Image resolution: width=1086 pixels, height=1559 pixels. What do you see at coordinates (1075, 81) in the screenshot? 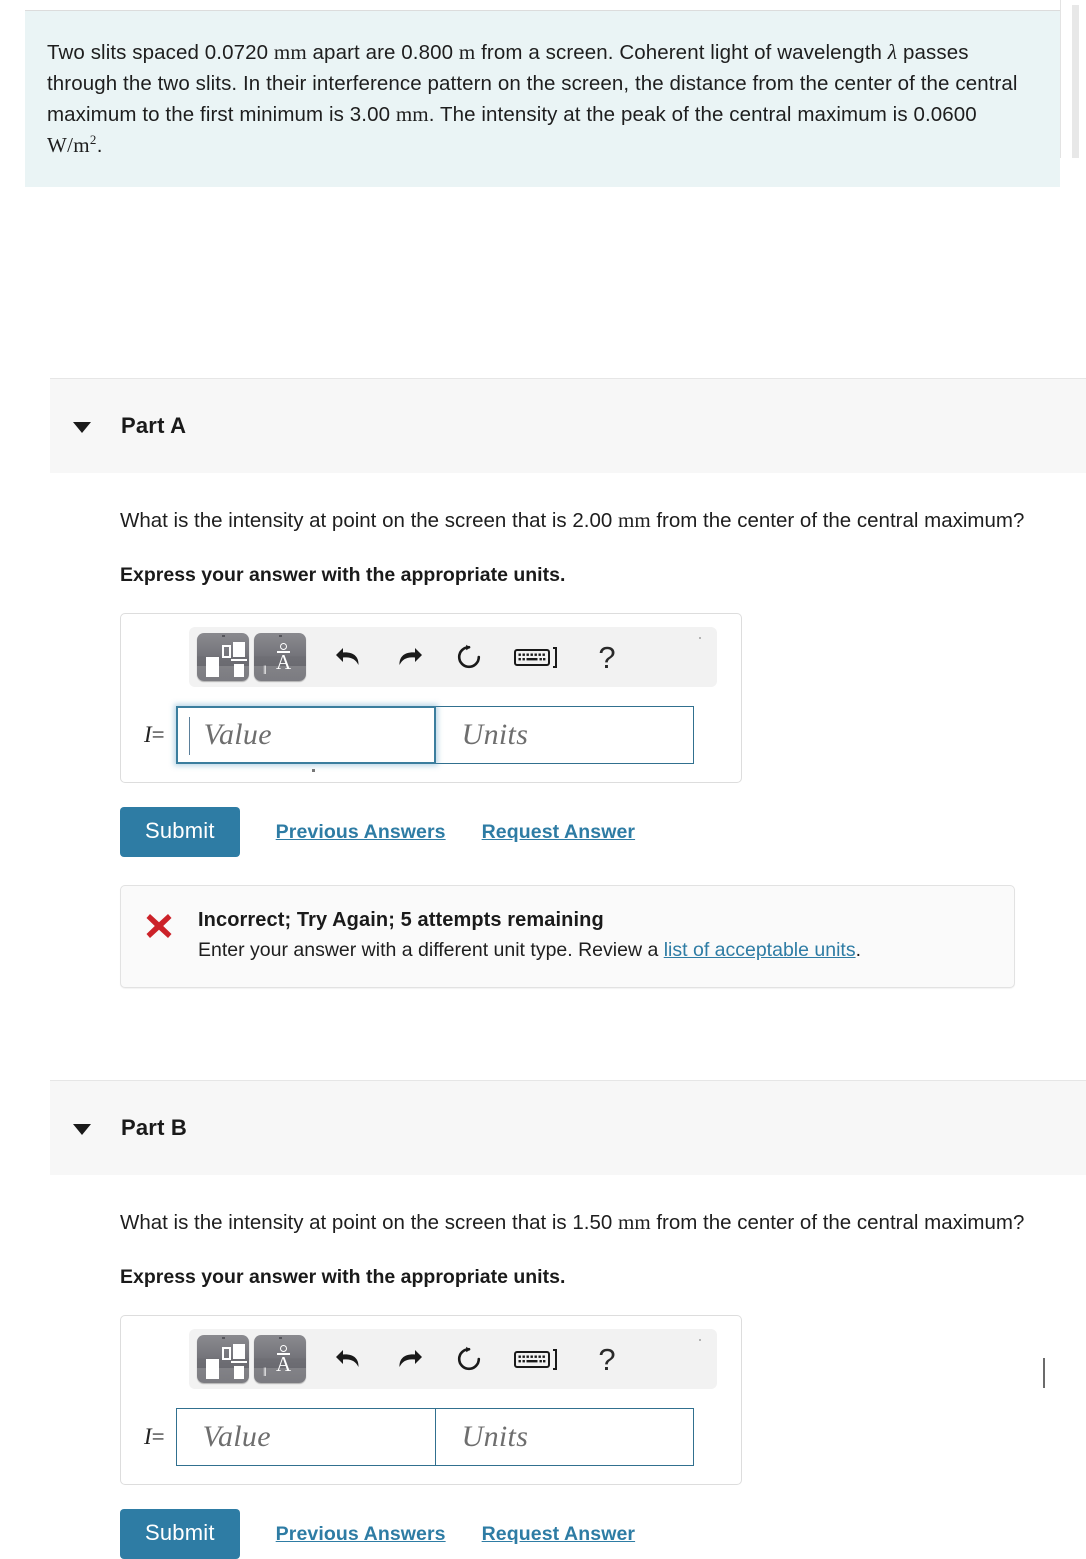
I see `problem-scrollbar` at bounding box center [1075, 81].